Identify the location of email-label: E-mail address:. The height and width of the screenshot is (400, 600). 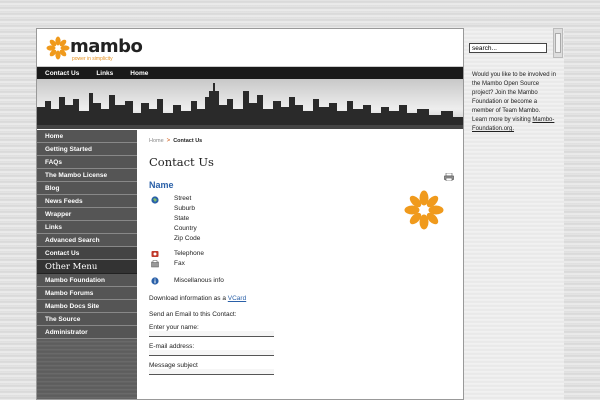
(172, 346).